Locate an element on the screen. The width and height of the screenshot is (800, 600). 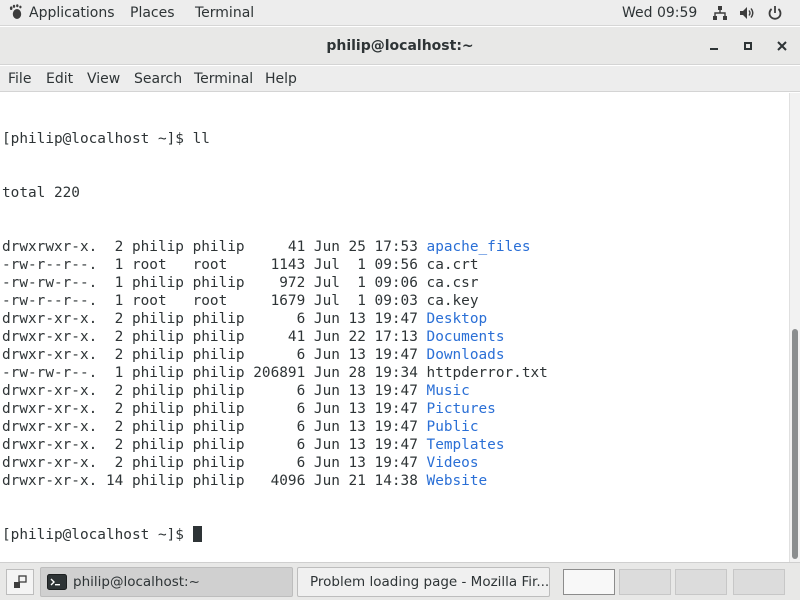
maximize-icon is located at coordinates (748, 46).